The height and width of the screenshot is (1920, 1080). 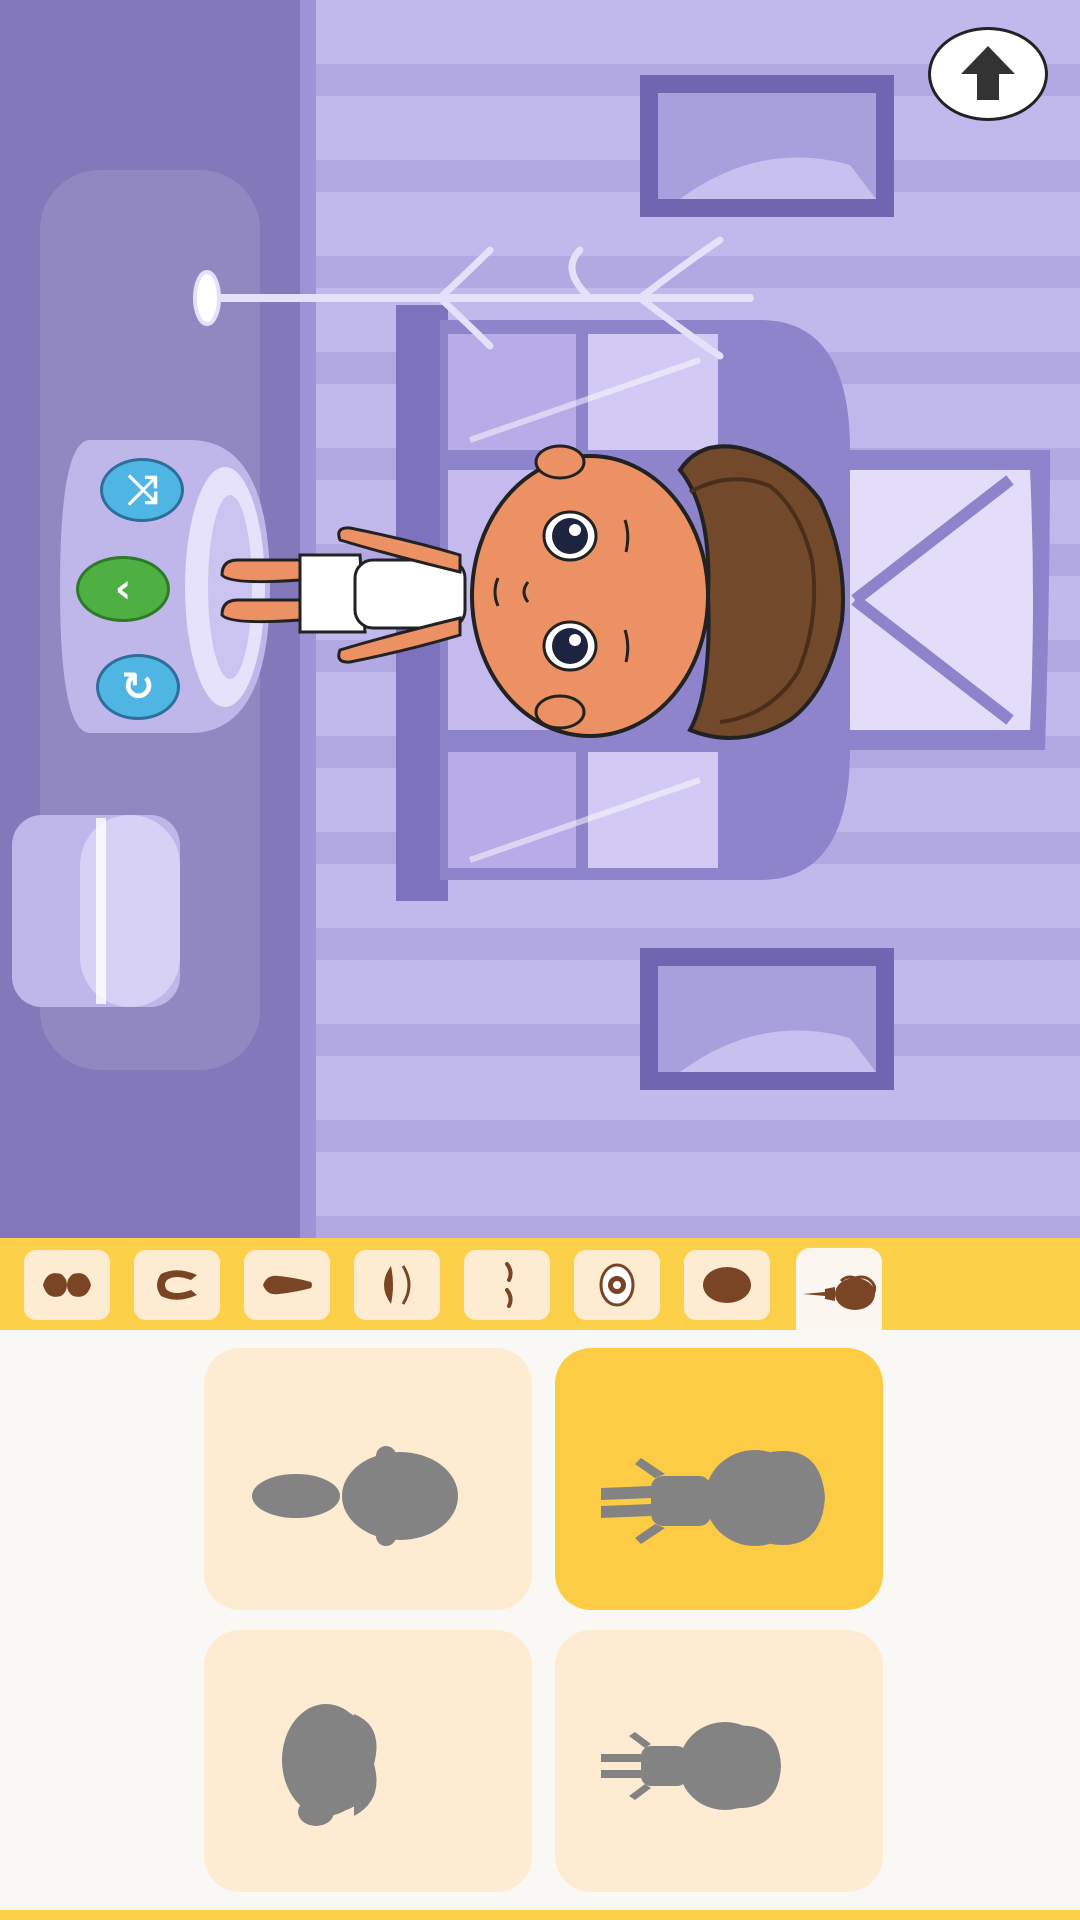 I want to click on picture-frame-bottom, so click(x=767, y=1019).